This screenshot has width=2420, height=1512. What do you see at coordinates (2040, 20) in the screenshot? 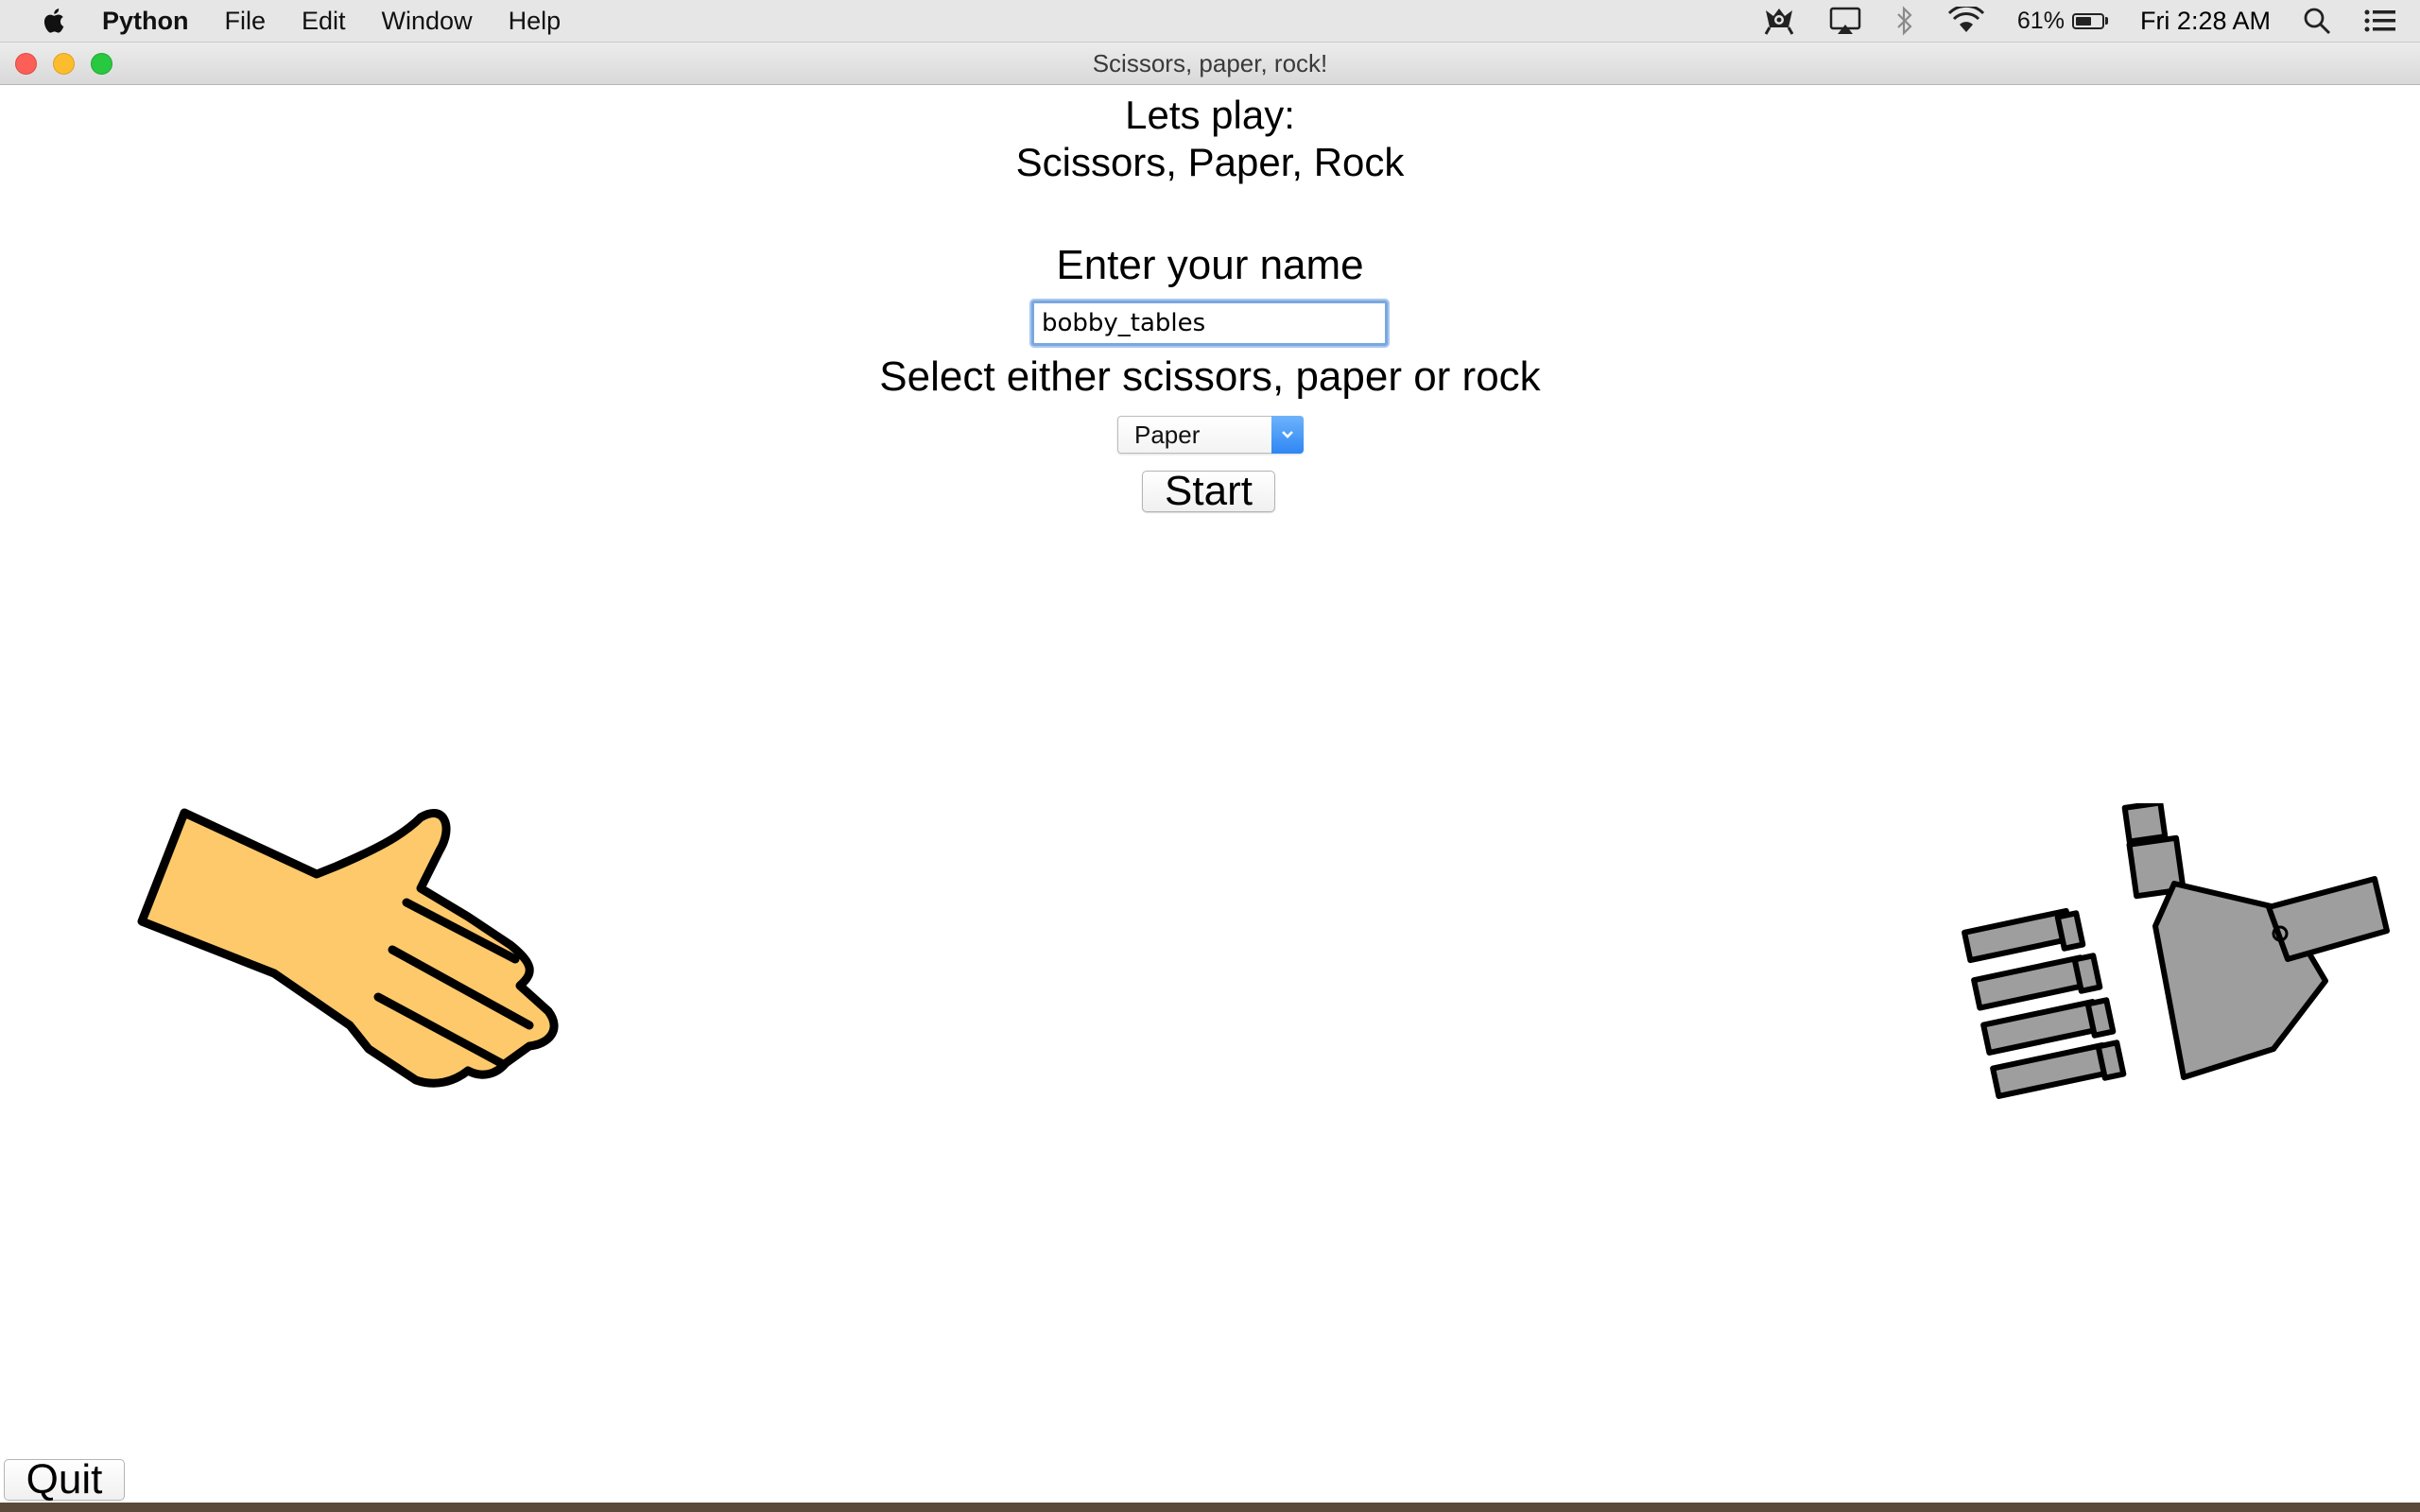
I see `battery-percent: 61%` at bounding box center [2040, 20].